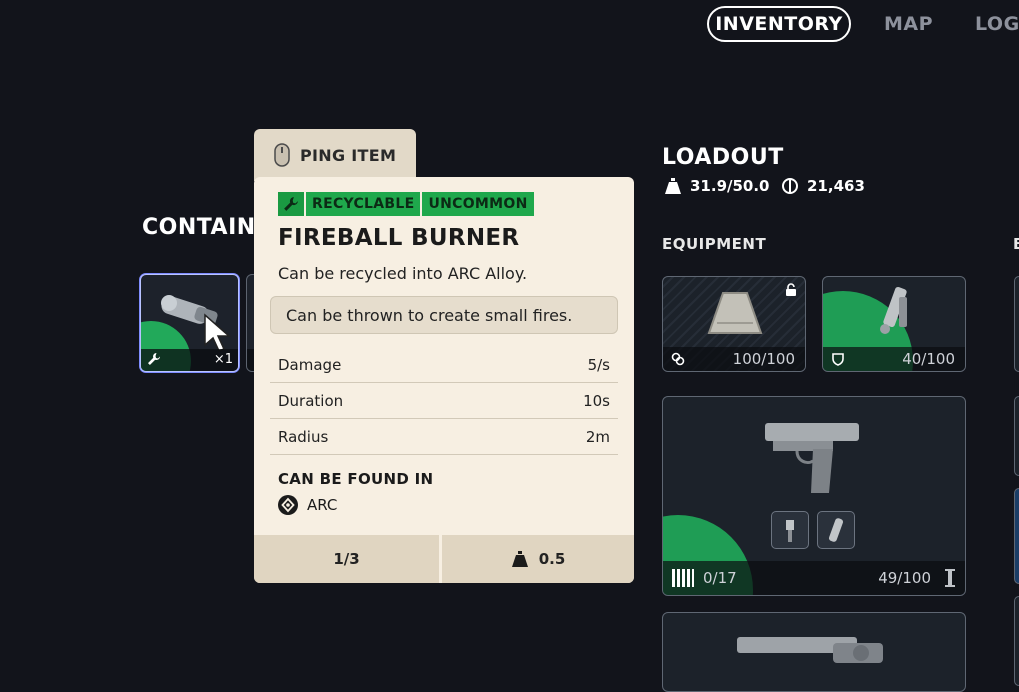  What do you see at coordinates (814, 578) in the screenshot?
I see `weapon-info-bar: 0/17 49/100` at bounding box center [814, 578].